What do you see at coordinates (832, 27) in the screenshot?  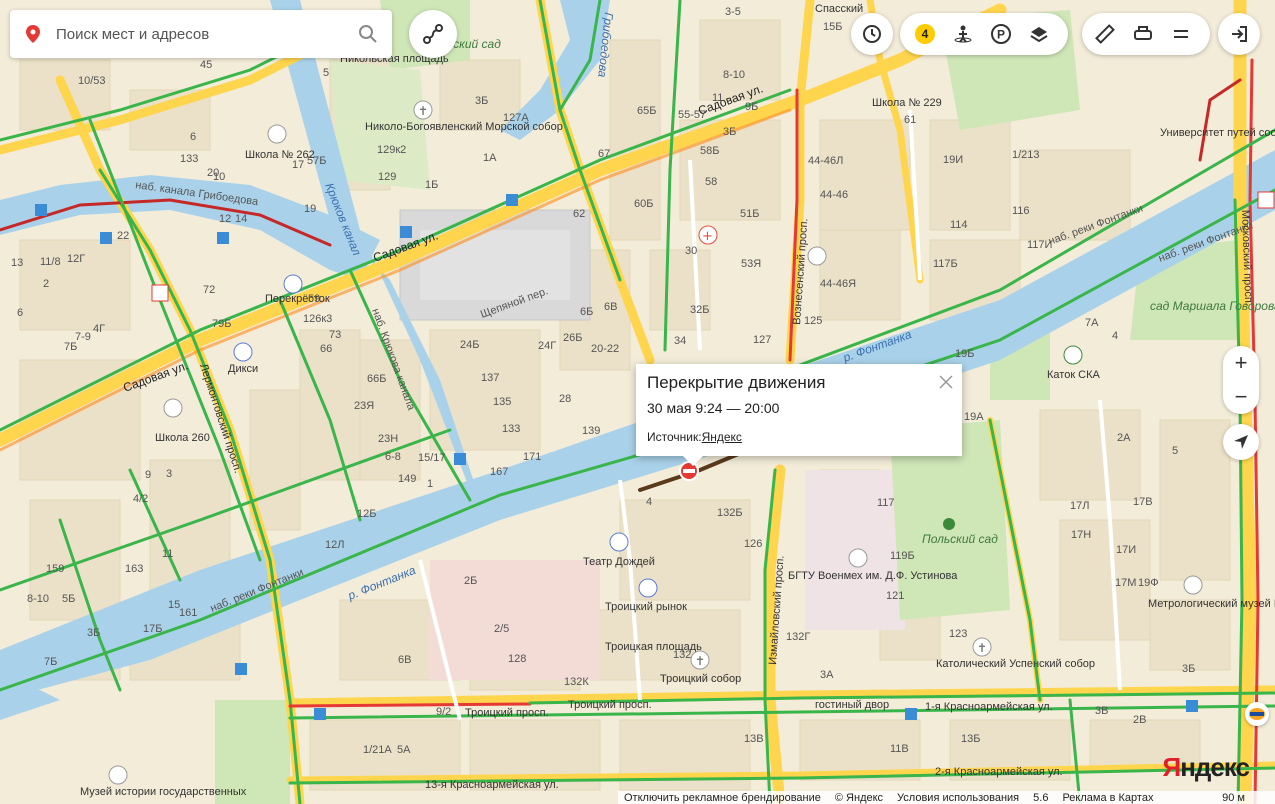 I see `house-number: 15Б` at bounding box center [832, 27].